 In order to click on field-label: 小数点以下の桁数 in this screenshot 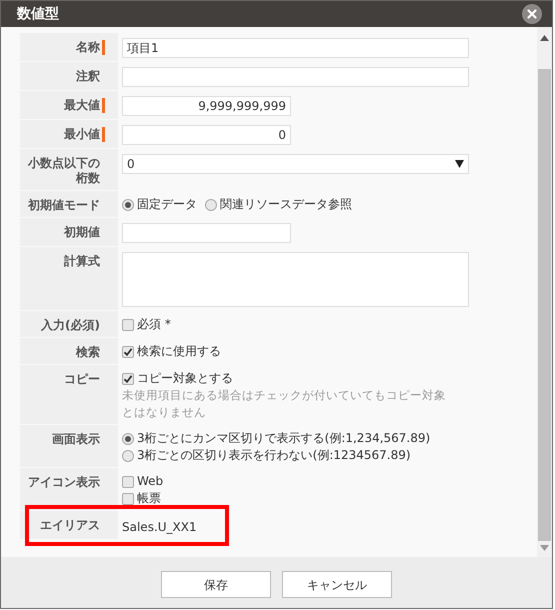, I will do `click(63, 171)`.